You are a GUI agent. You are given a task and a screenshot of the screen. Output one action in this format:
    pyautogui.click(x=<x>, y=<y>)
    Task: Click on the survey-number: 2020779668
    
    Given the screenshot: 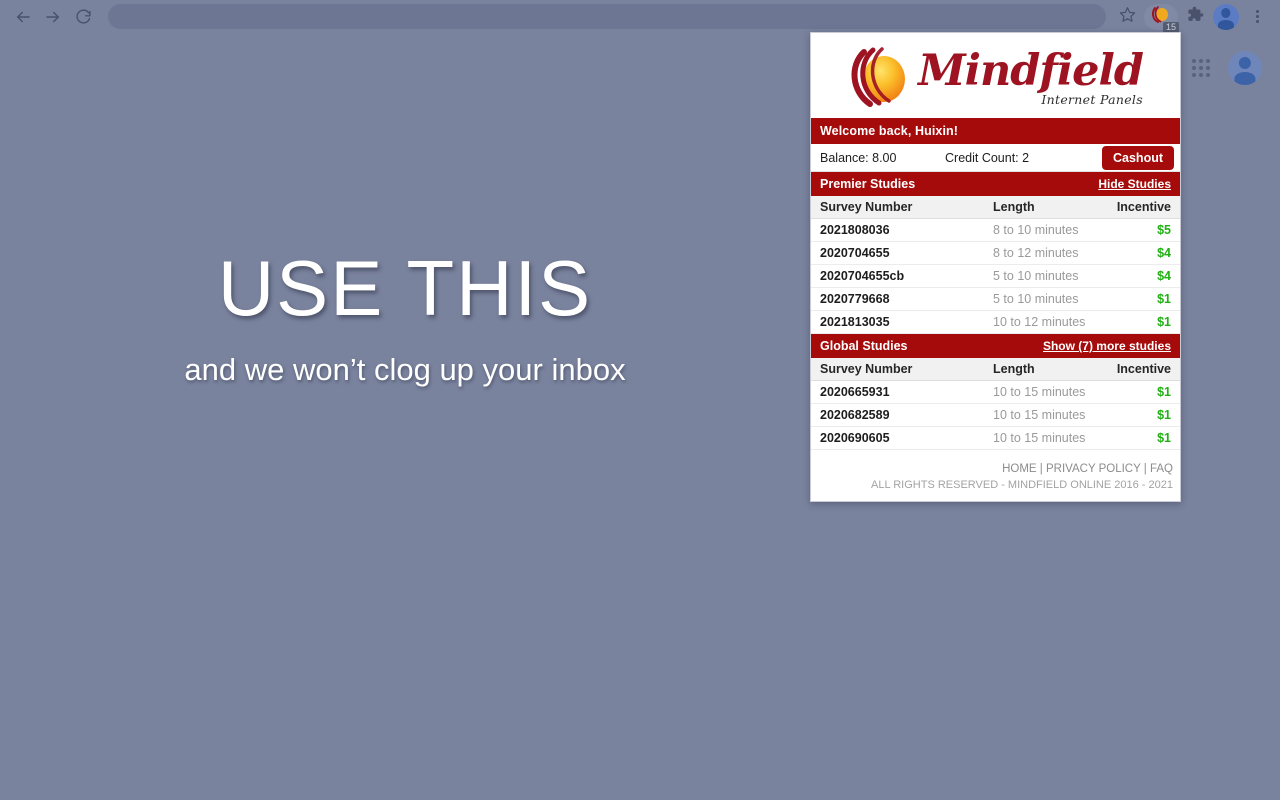 What is the action you would take?
    pyautogui.click(x=897, y=299)
    